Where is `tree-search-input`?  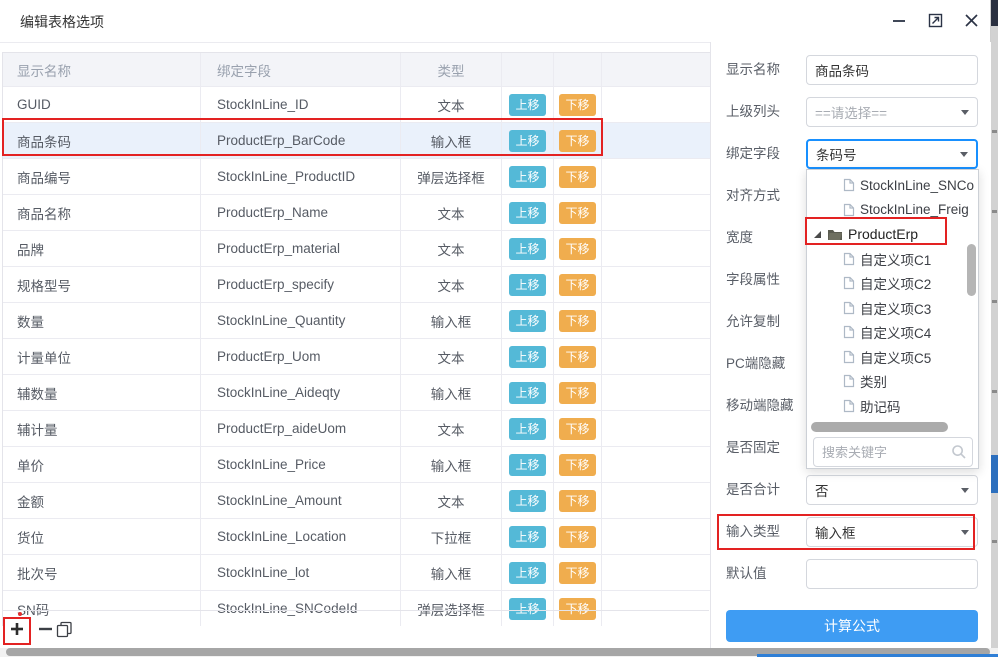 tree-search-input is located at coordinates (893, 452).